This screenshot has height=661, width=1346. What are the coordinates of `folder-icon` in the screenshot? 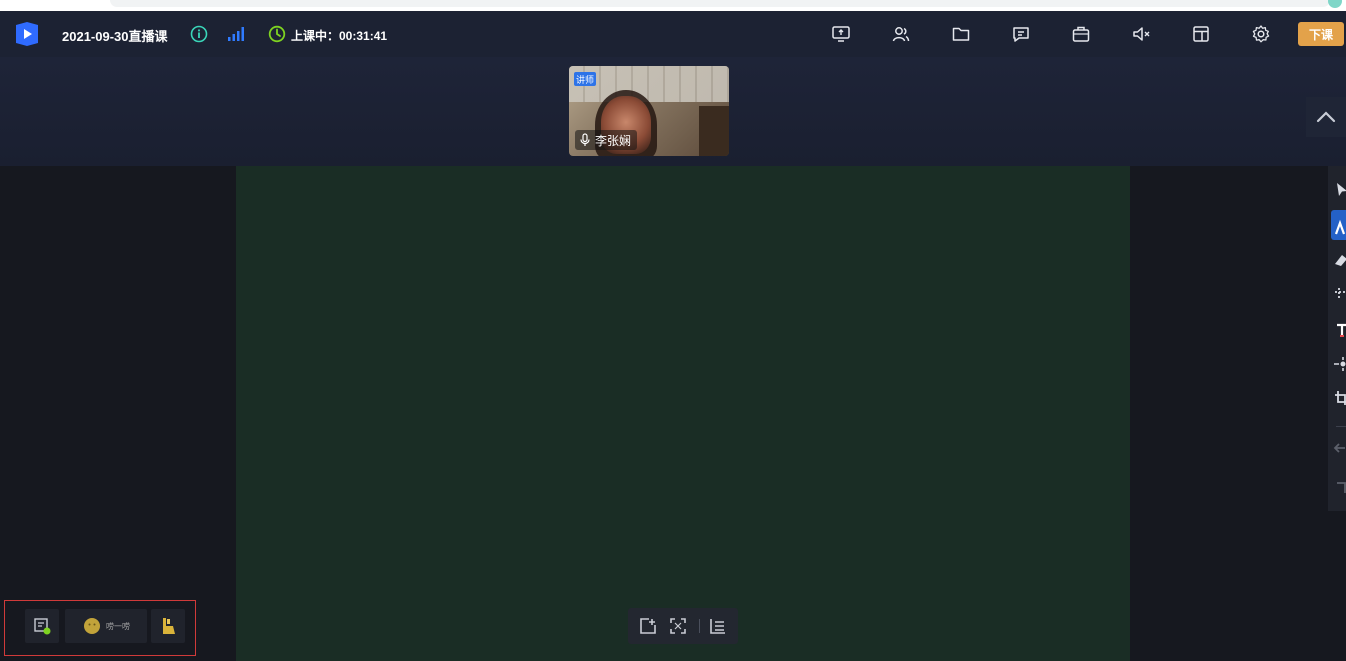 It's located at (961, 34).